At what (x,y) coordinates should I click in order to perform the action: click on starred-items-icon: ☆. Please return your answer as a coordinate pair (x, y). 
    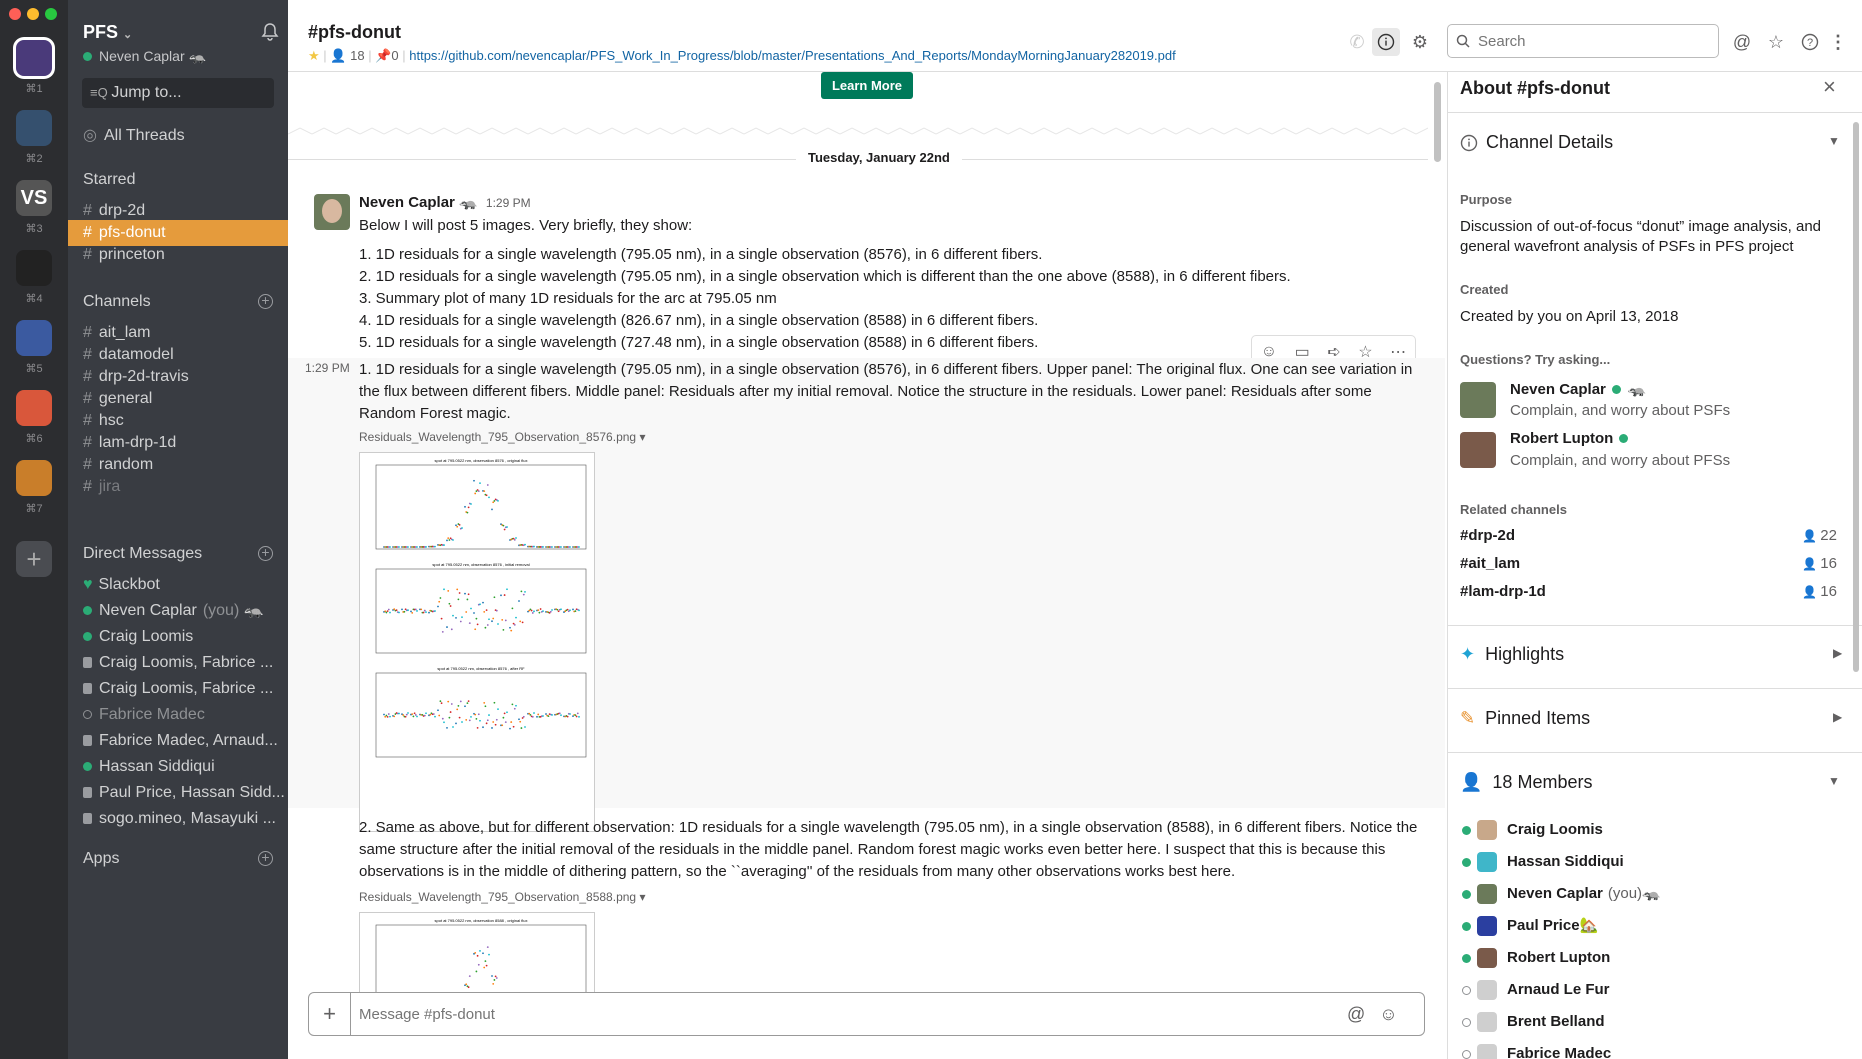
    Looking at the image, I should click on (1776, 42).